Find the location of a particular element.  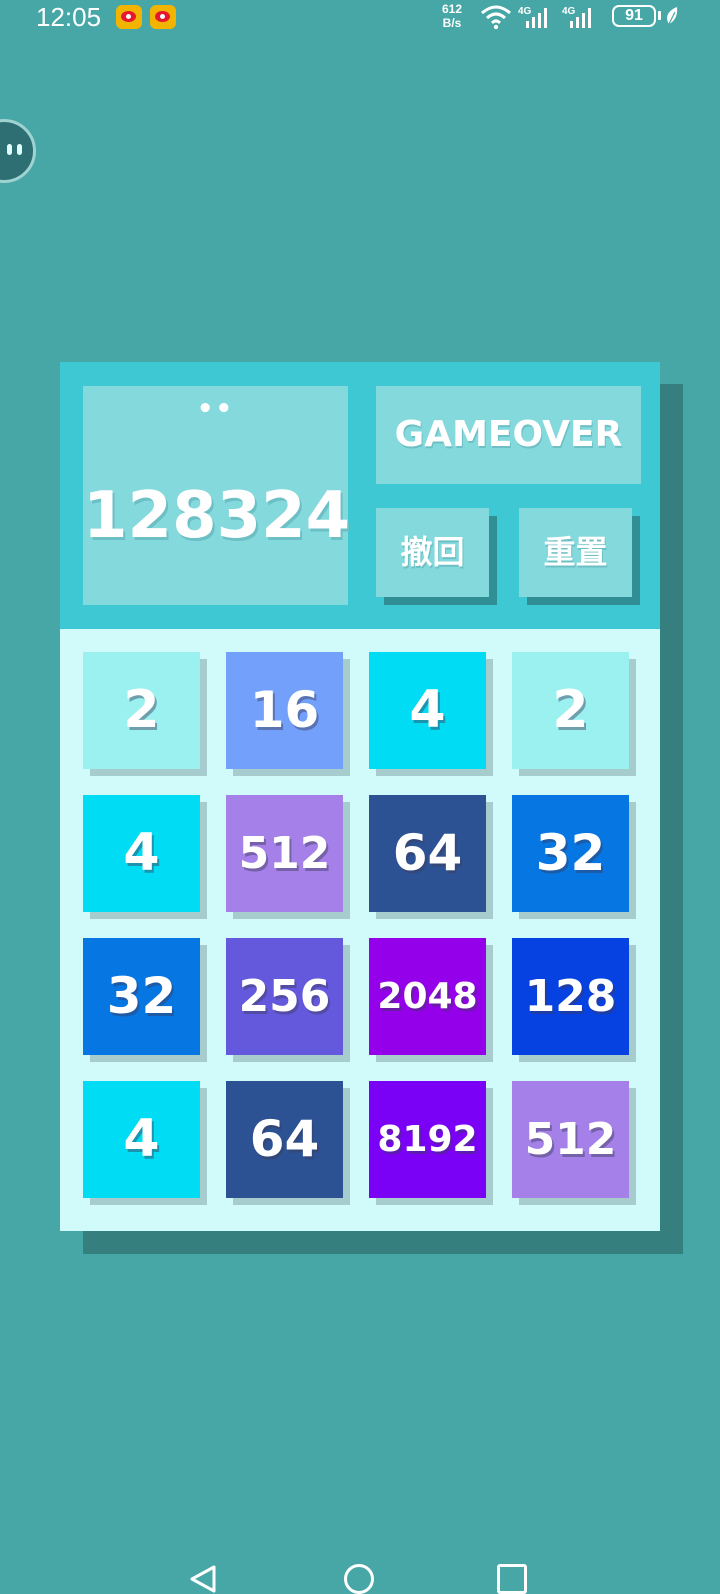

undo-button: 撤回 is located at coordinates (432, 552).